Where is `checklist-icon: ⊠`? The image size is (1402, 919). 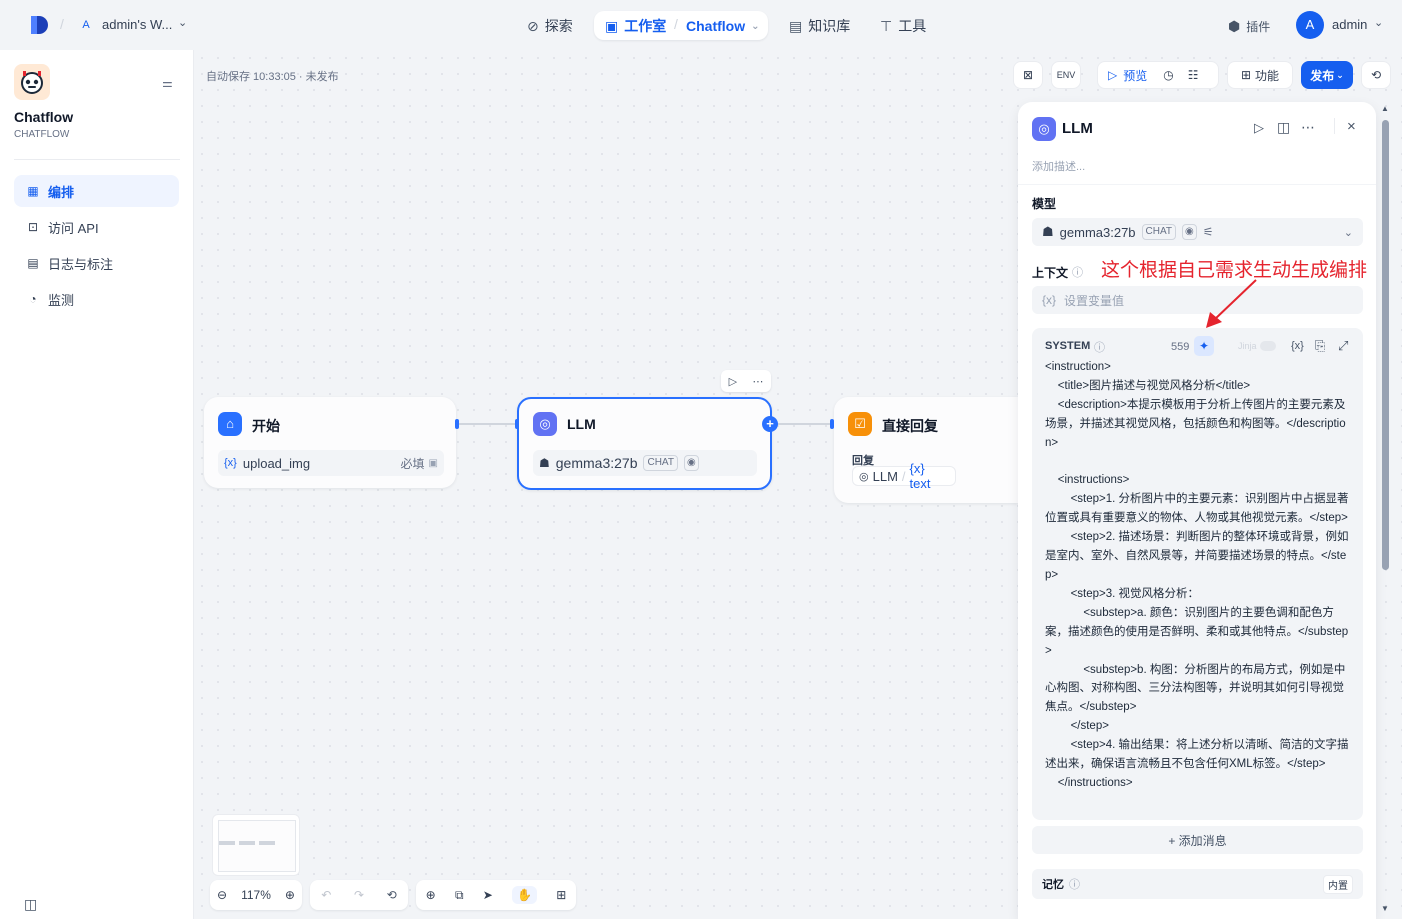
checklist-icon: ⊠ is located at coordinates (1028, 75).